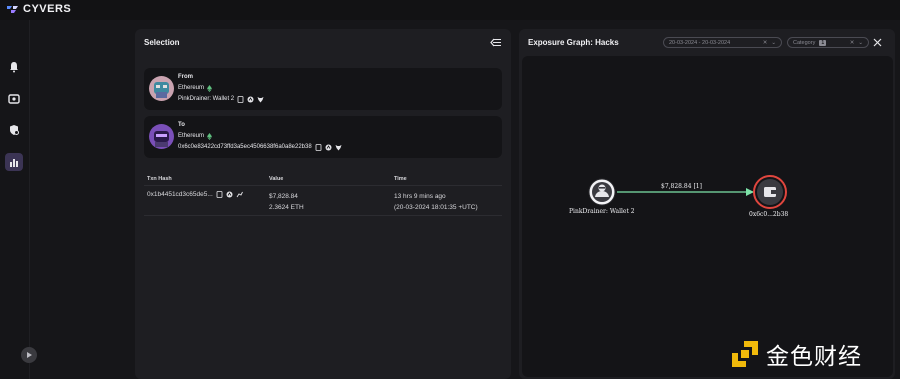  What do you see at coordinates (12, 9) in the screenshot?
I see `cyvers-logo-icon` at bounding box center [12, 9].